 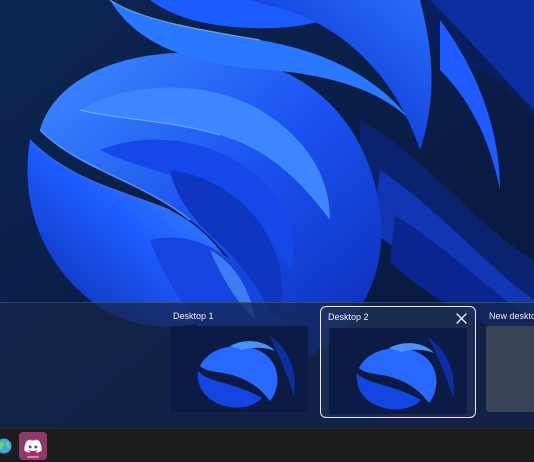 I want to click on desktop-1-thumbnail, so click(x=239, y=369).